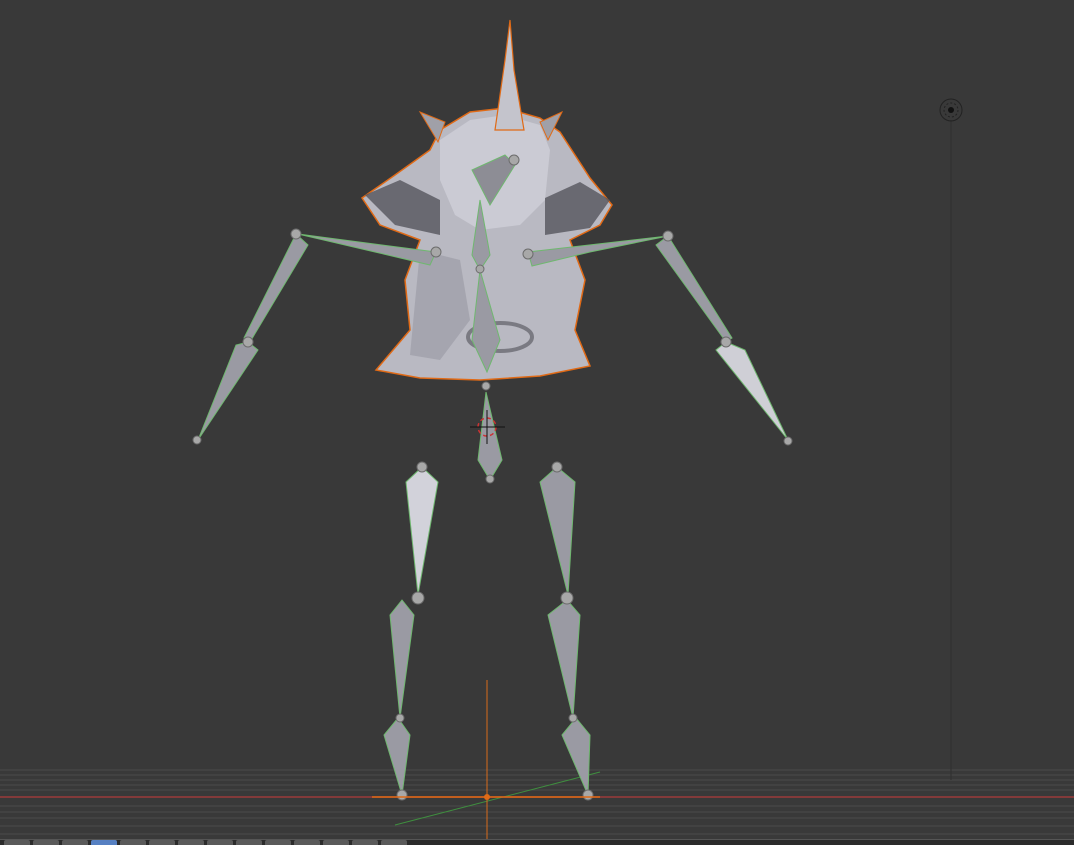 This screenshot has height=845, width=1074. Describe the element at coordinates (564, 659) in the screenshot. I see `bone-right-shin` at that location.